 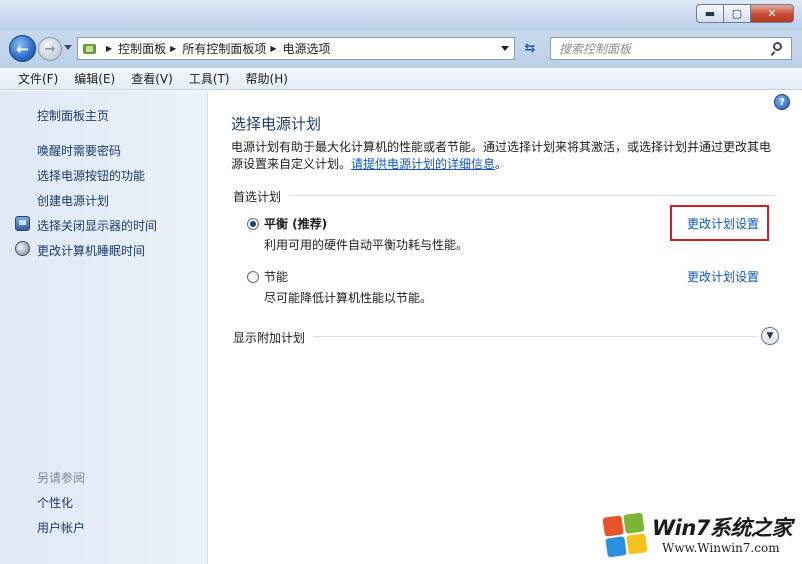 I want to click on plan-desc-balanced: 利用可用的硬件自动平衡功耗与性能。, so click(x=366, y=245).